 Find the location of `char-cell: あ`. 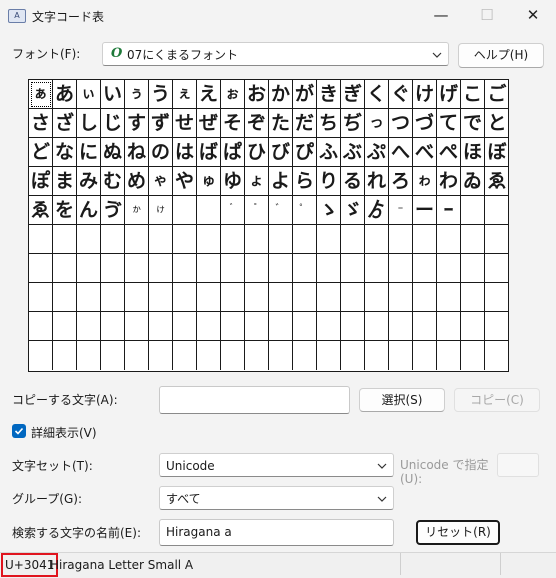

char-cell: あ is located at coordinates (65, 94).